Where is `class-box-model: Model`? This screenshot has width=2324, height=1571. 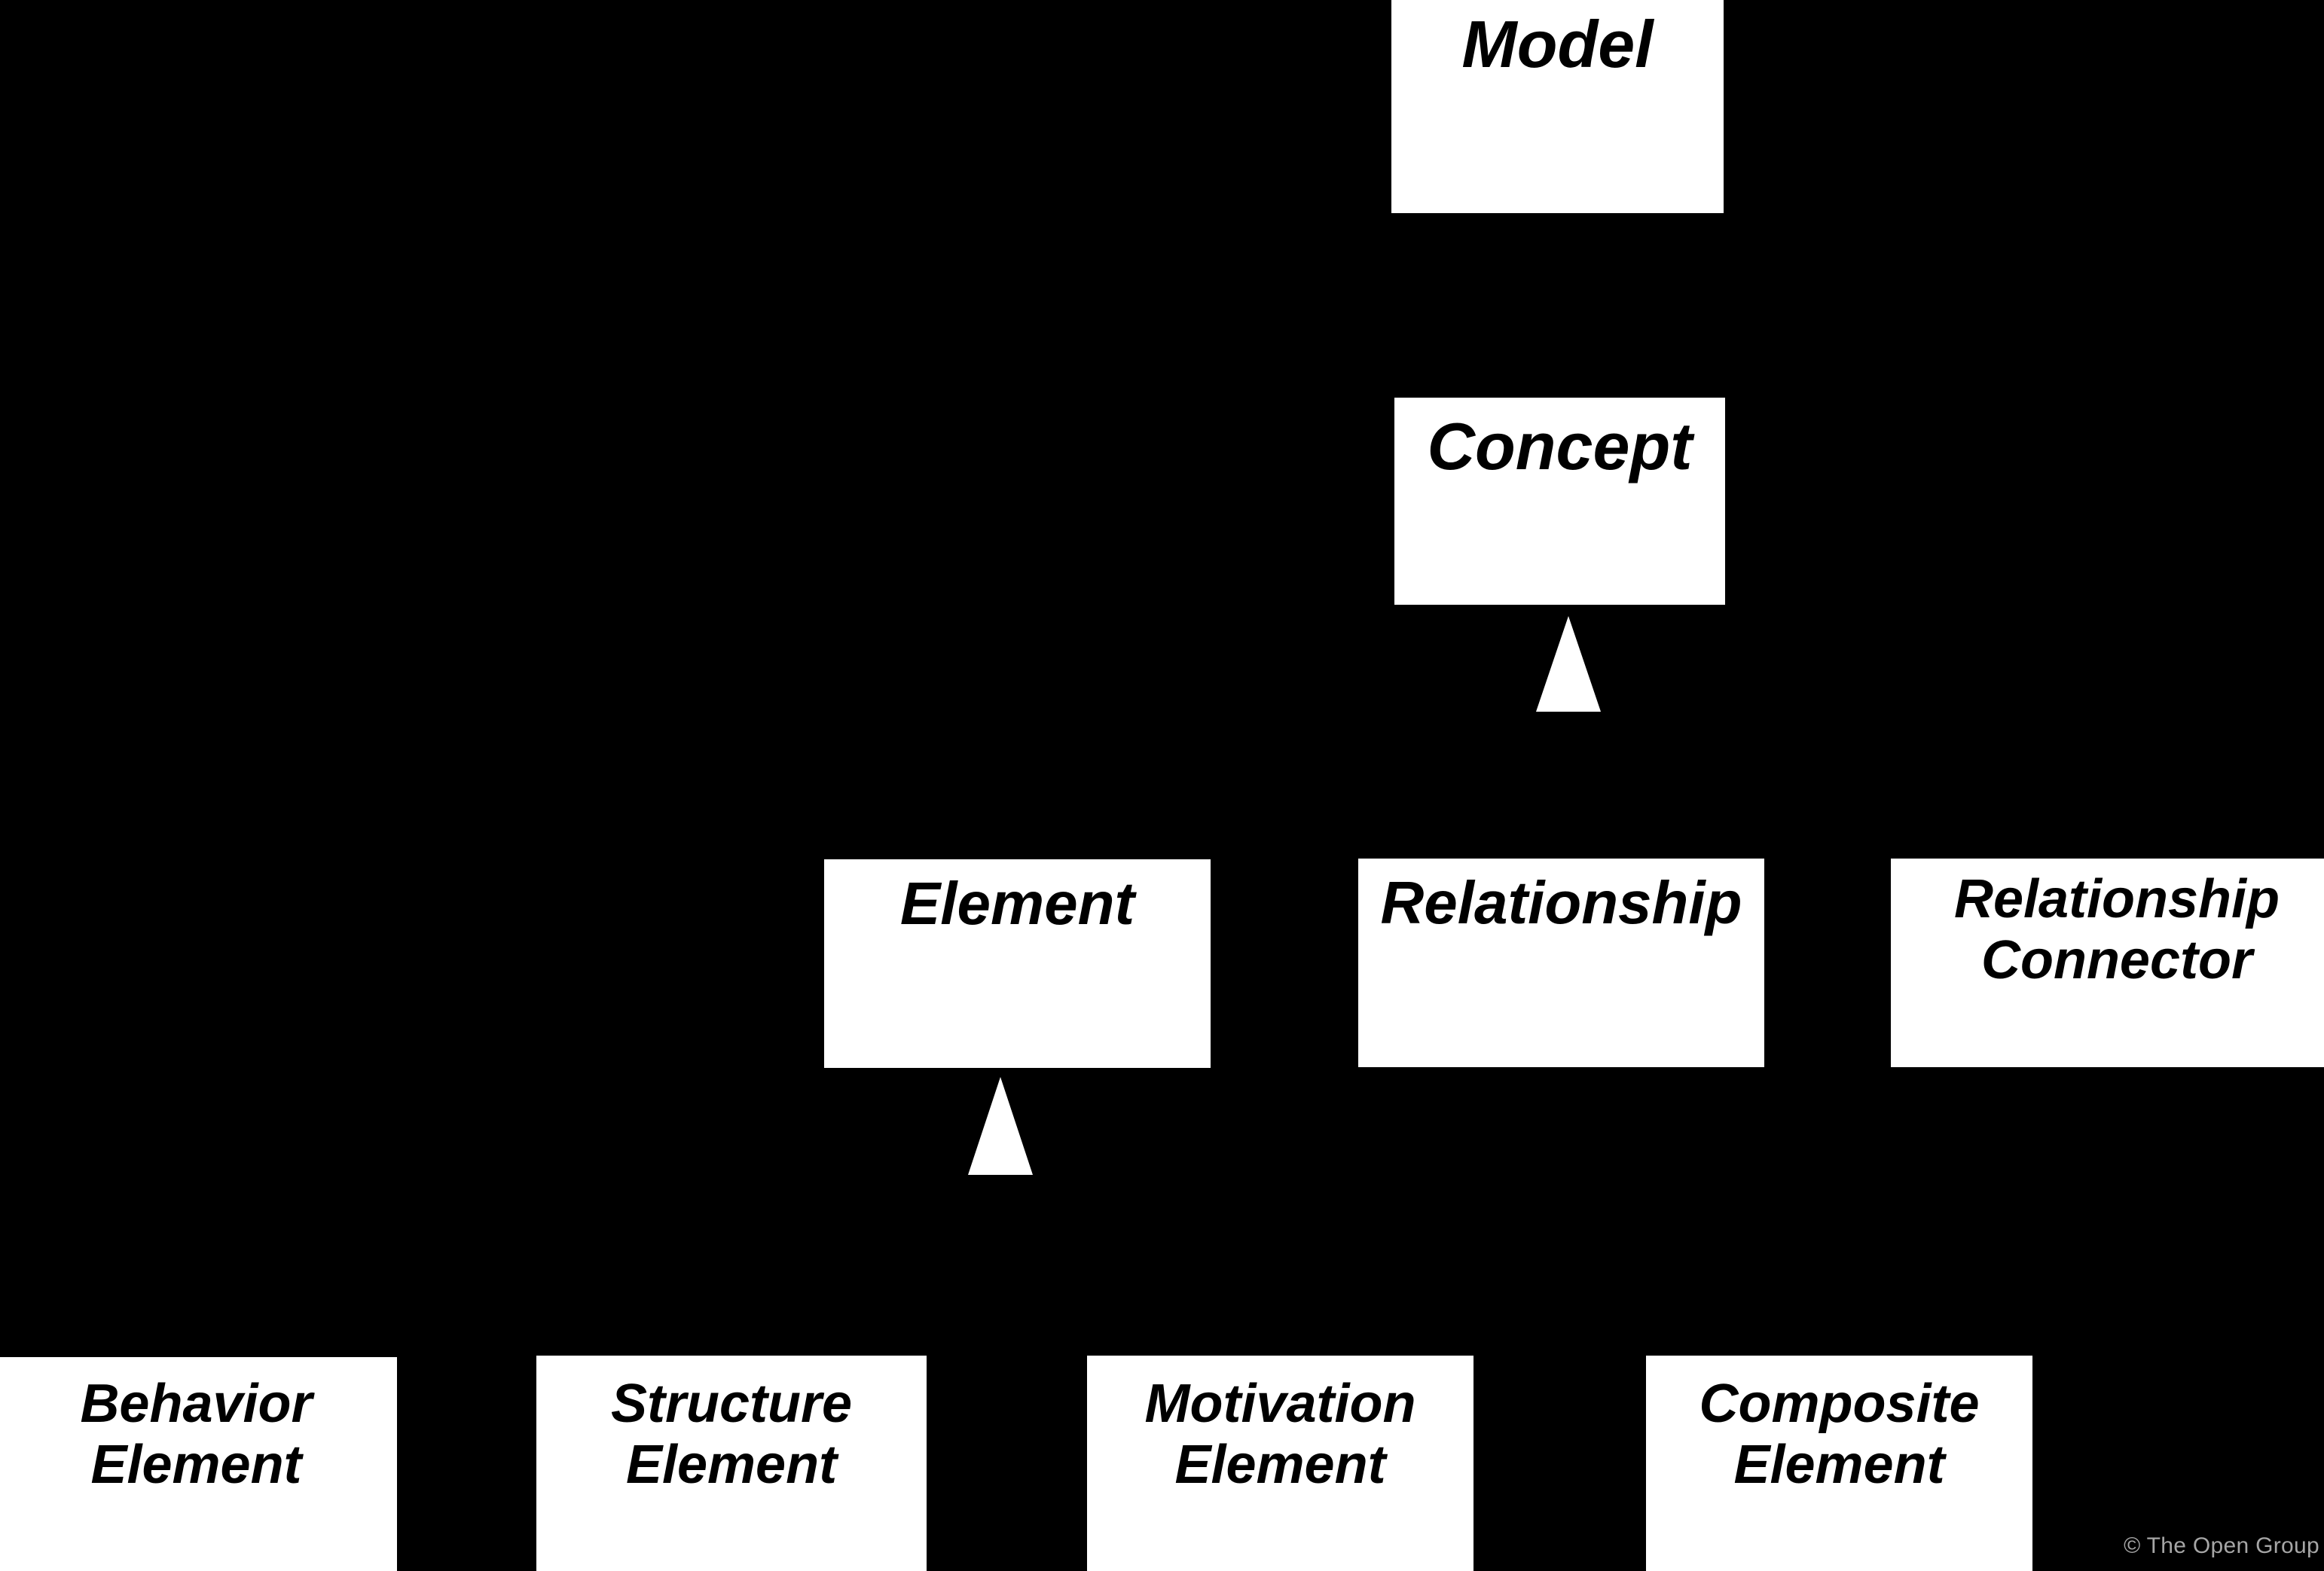
class-box-model: Model is located at coordinates (1557, 106).